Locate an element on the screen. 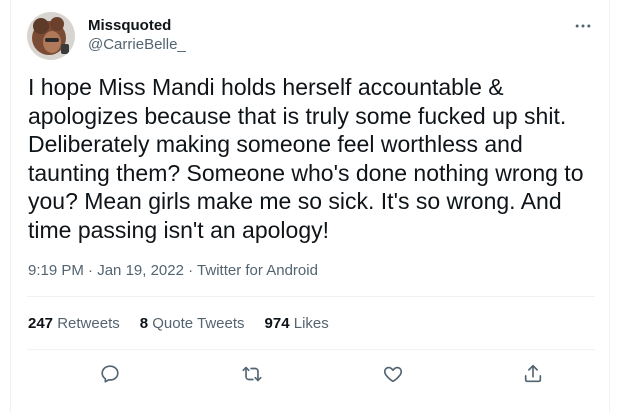 The image size is (625, 413). more-horizontal-icon is located at coordinates (583, 26).